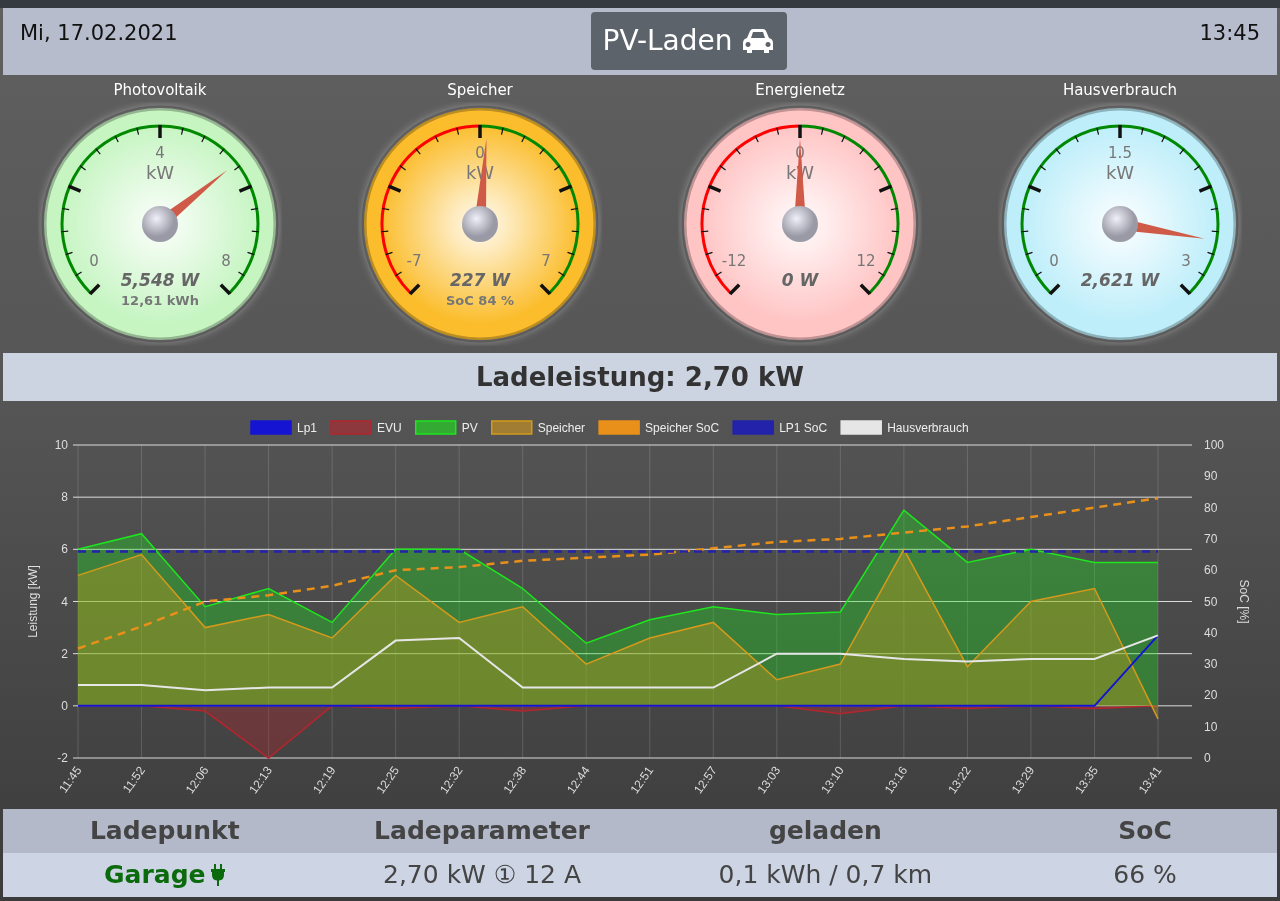 The height and width of the screenshot is (901, 1280). Describe the element at coordinates (1211, 538) in the screenshot. I see `axis-tick-label: 70` at that location.